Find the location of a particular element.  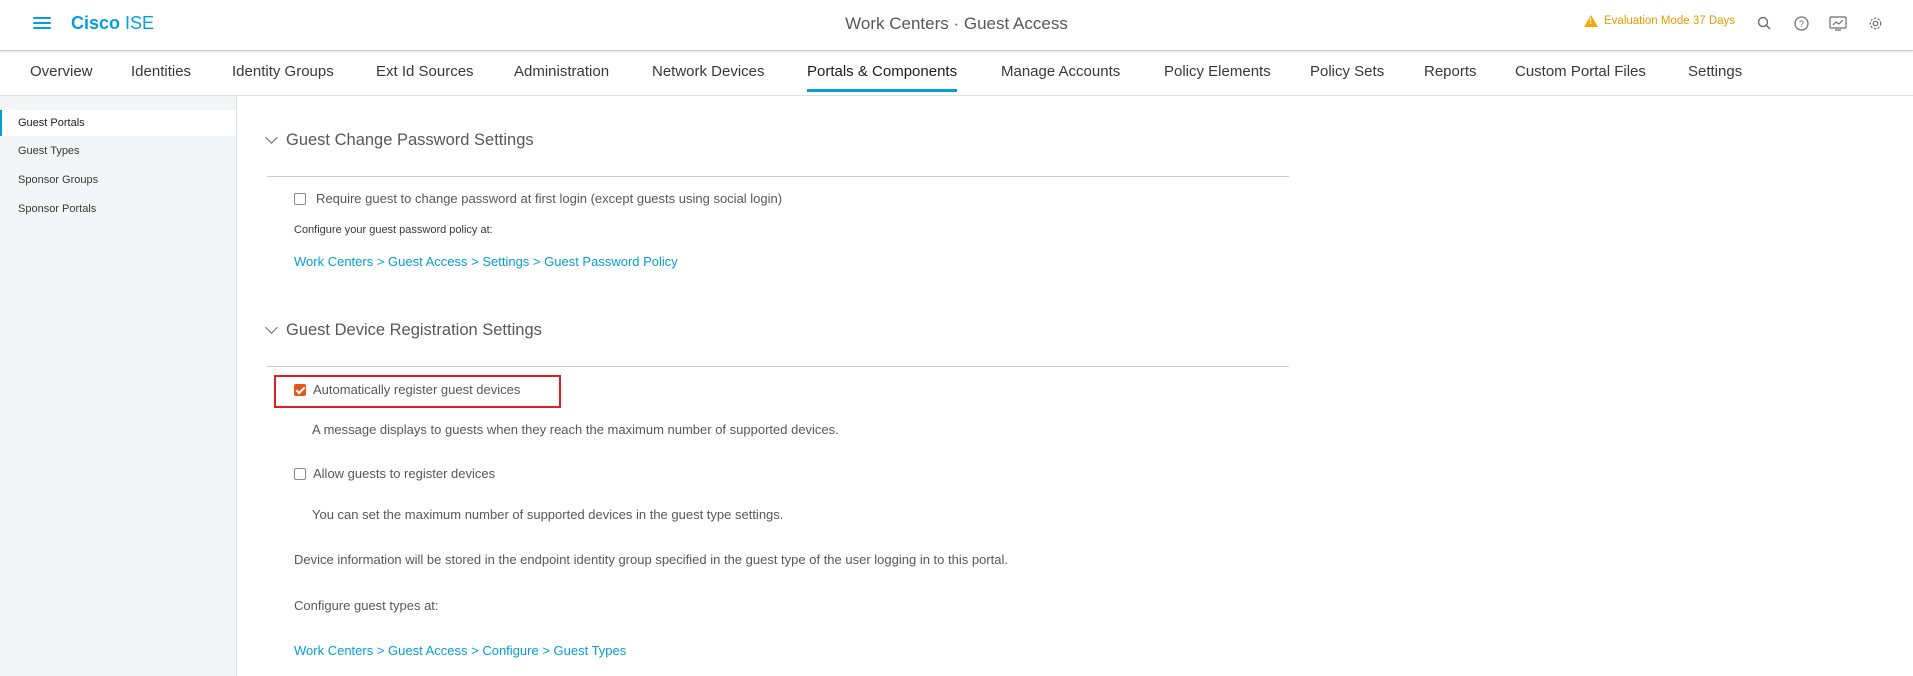

logo: Cisco ISE is located at coordinates (112, 23).